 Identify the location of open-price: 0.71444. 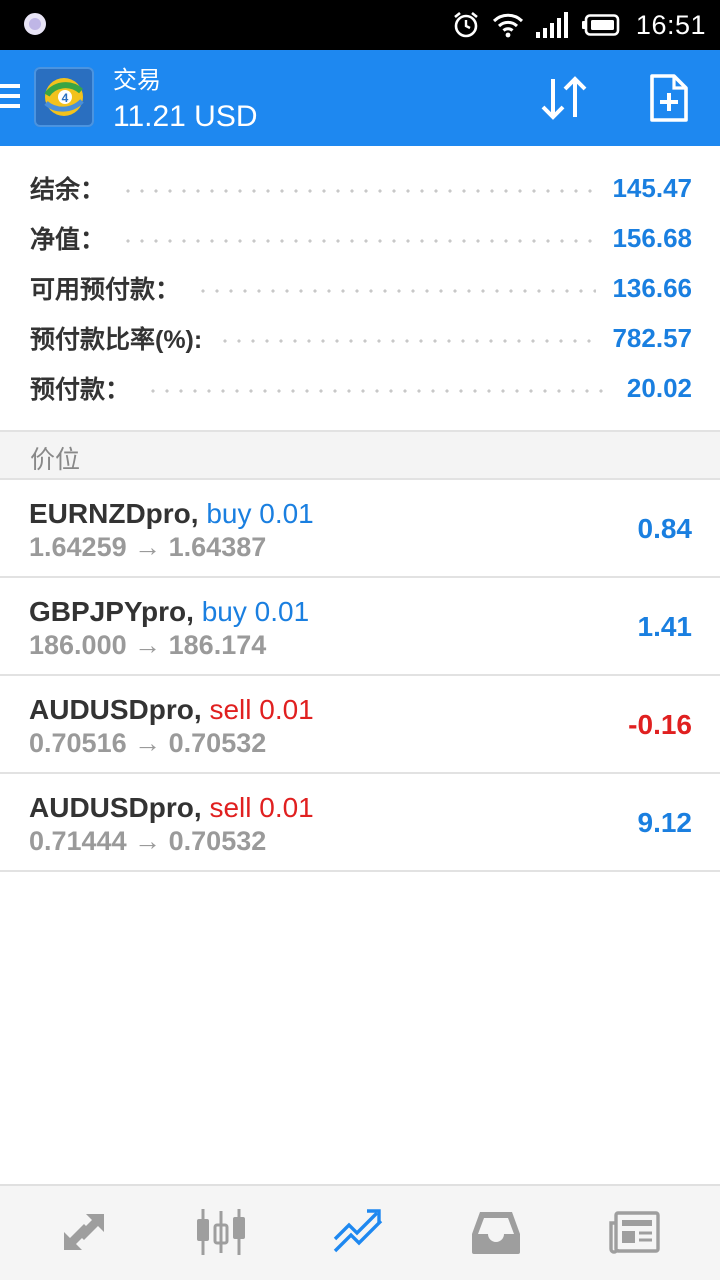
(78, 841).